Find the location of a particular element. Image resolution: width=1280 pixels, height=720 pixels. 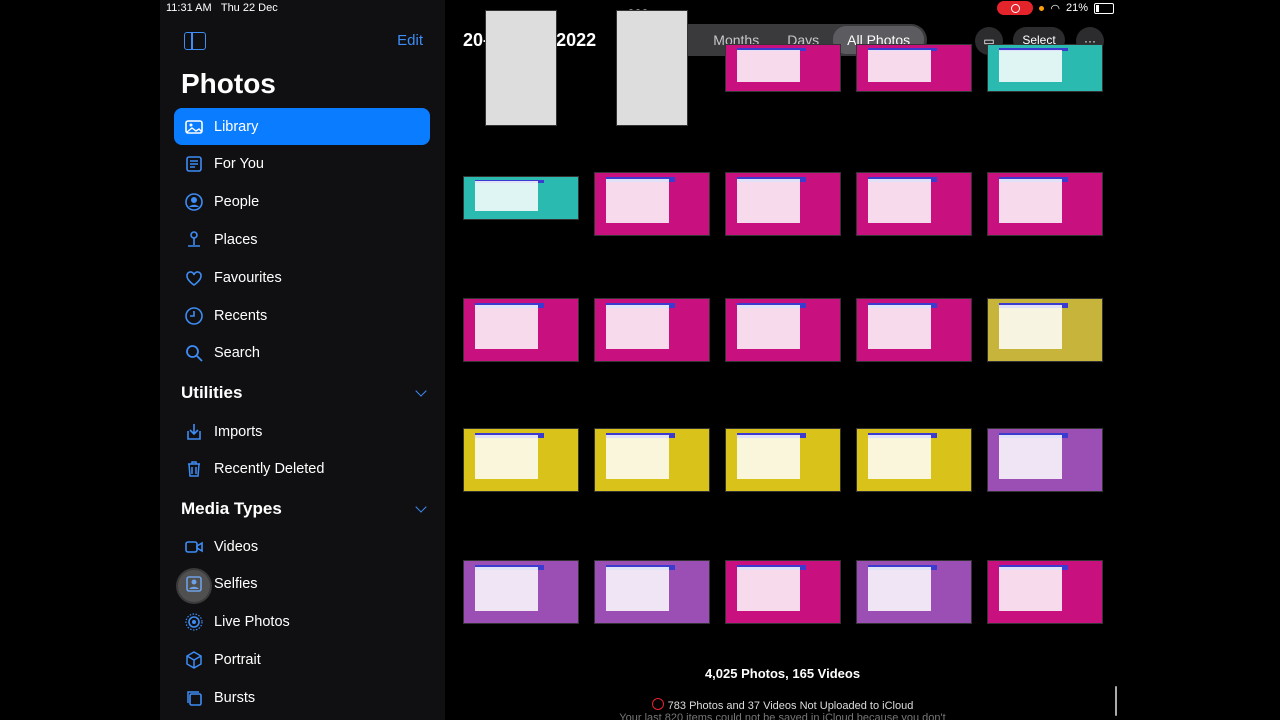

heart-icon is located at coordinates (194, 278).